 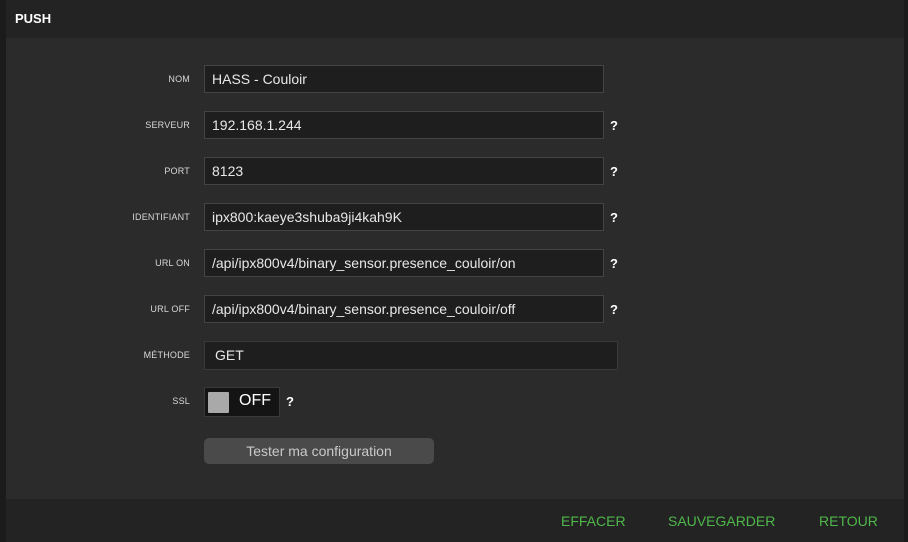 What do you see at coordinates (166, 355) in the screenshot?
I see `methode-label: MÉTHODE` at bounding box center [166, 355].